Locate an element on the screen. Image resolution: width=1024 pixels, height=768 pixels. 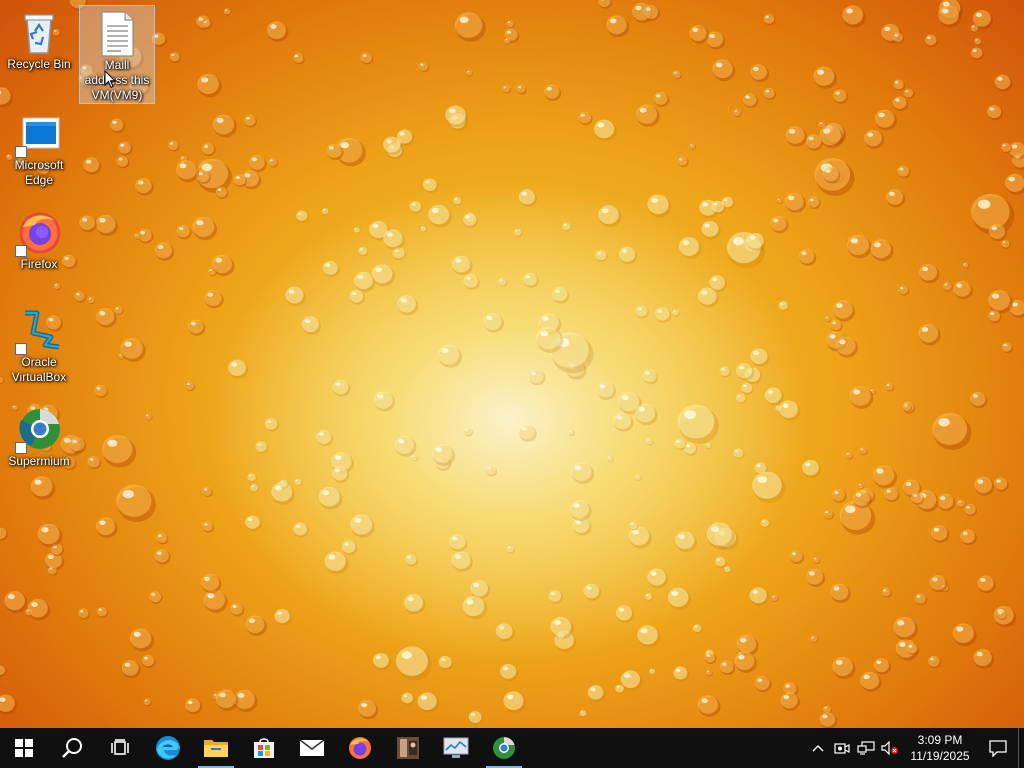
task-manager-taskbar-button is located at coordinates (456, 748).